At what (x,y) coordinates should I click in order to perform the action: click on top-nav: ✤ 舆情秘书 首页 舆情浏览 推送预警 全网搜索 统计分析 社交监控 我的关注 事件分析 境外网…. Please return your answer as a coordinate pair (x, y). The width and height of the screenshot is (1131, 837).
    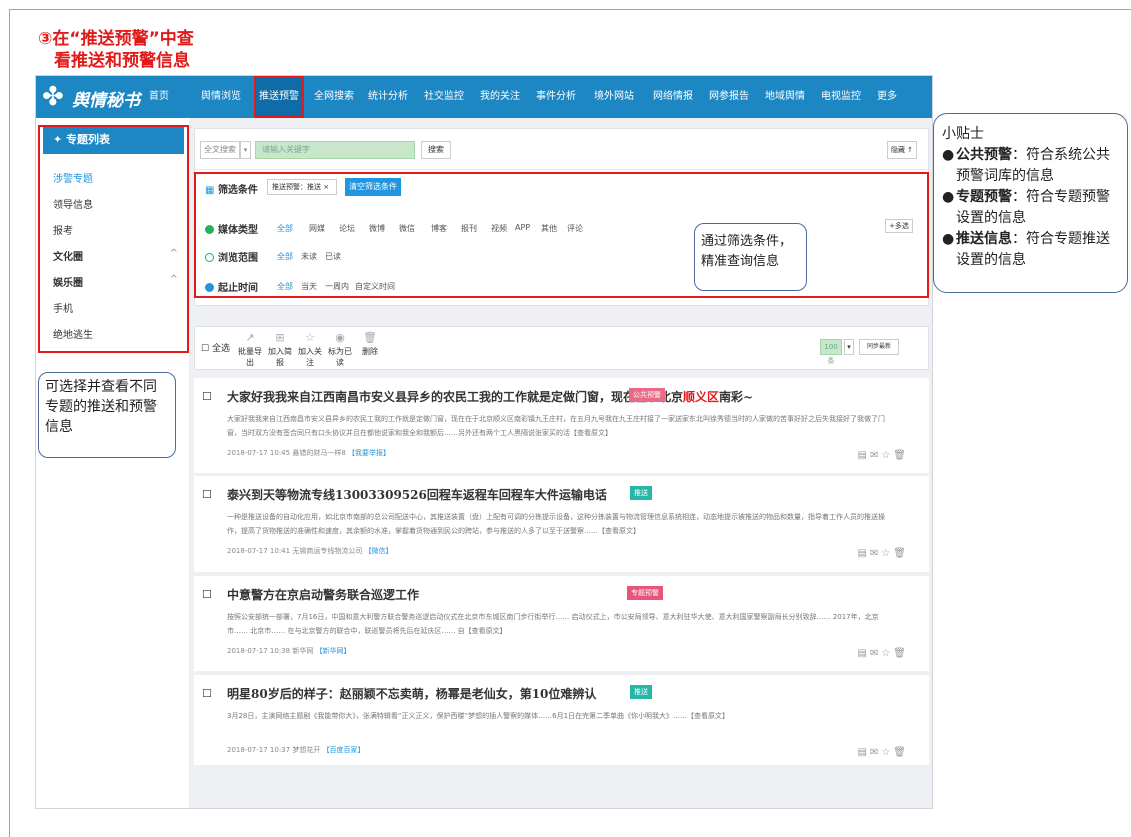
    Looking at the image, I should click on (484, 97).